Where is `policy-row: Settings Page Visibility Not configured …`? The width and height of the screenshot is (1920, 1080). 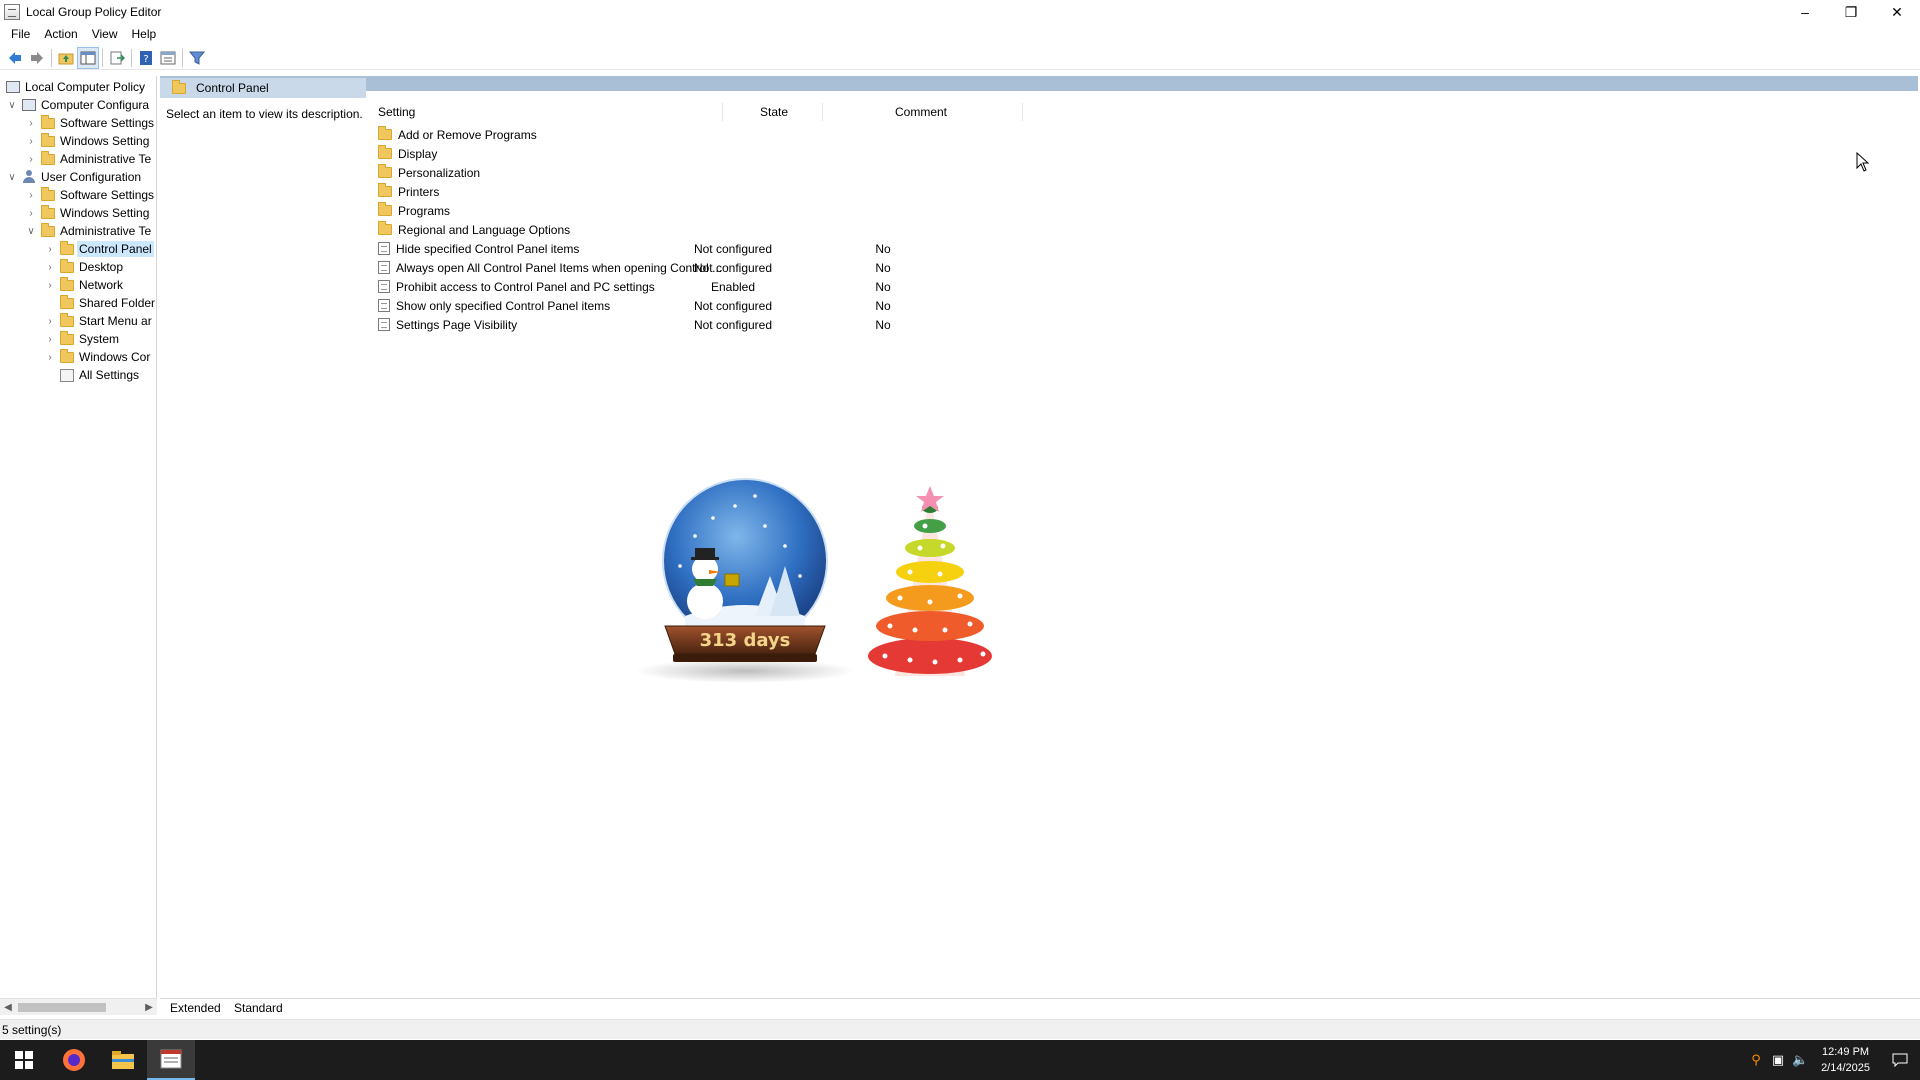 policy-row: Settings Page Visibility Not configured … is located at coordinates (778, 324).